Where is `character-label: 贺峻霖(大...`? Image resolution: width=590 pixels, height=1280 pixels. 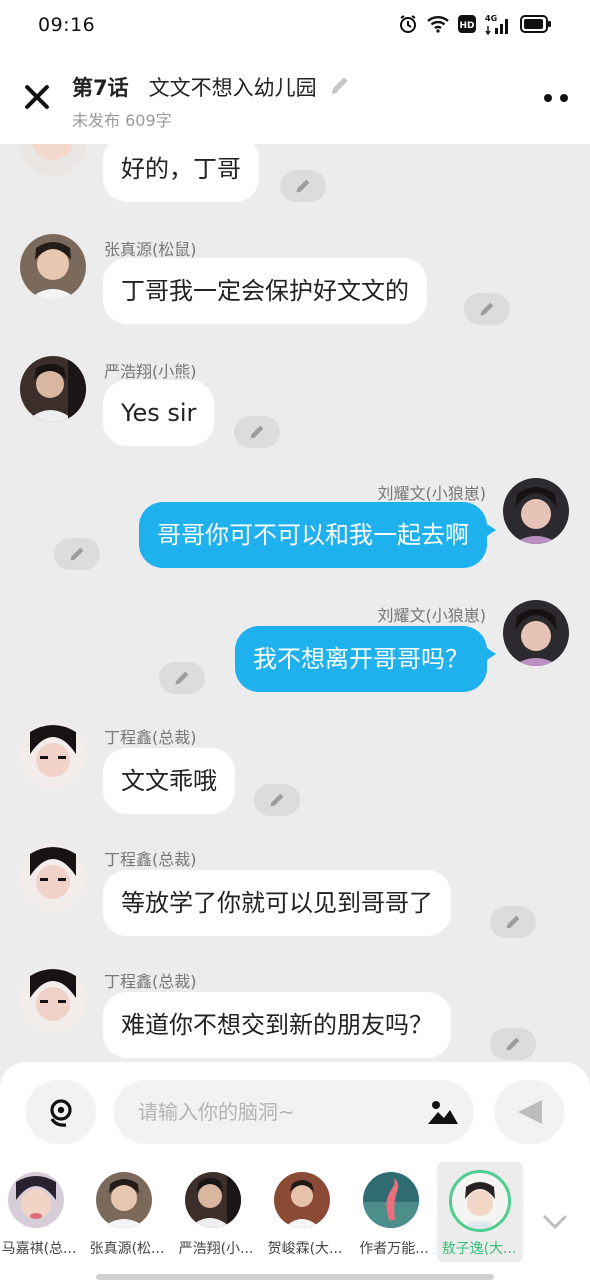
character-label: 贺峻霖(大... is located at coordinates (305, 1249).